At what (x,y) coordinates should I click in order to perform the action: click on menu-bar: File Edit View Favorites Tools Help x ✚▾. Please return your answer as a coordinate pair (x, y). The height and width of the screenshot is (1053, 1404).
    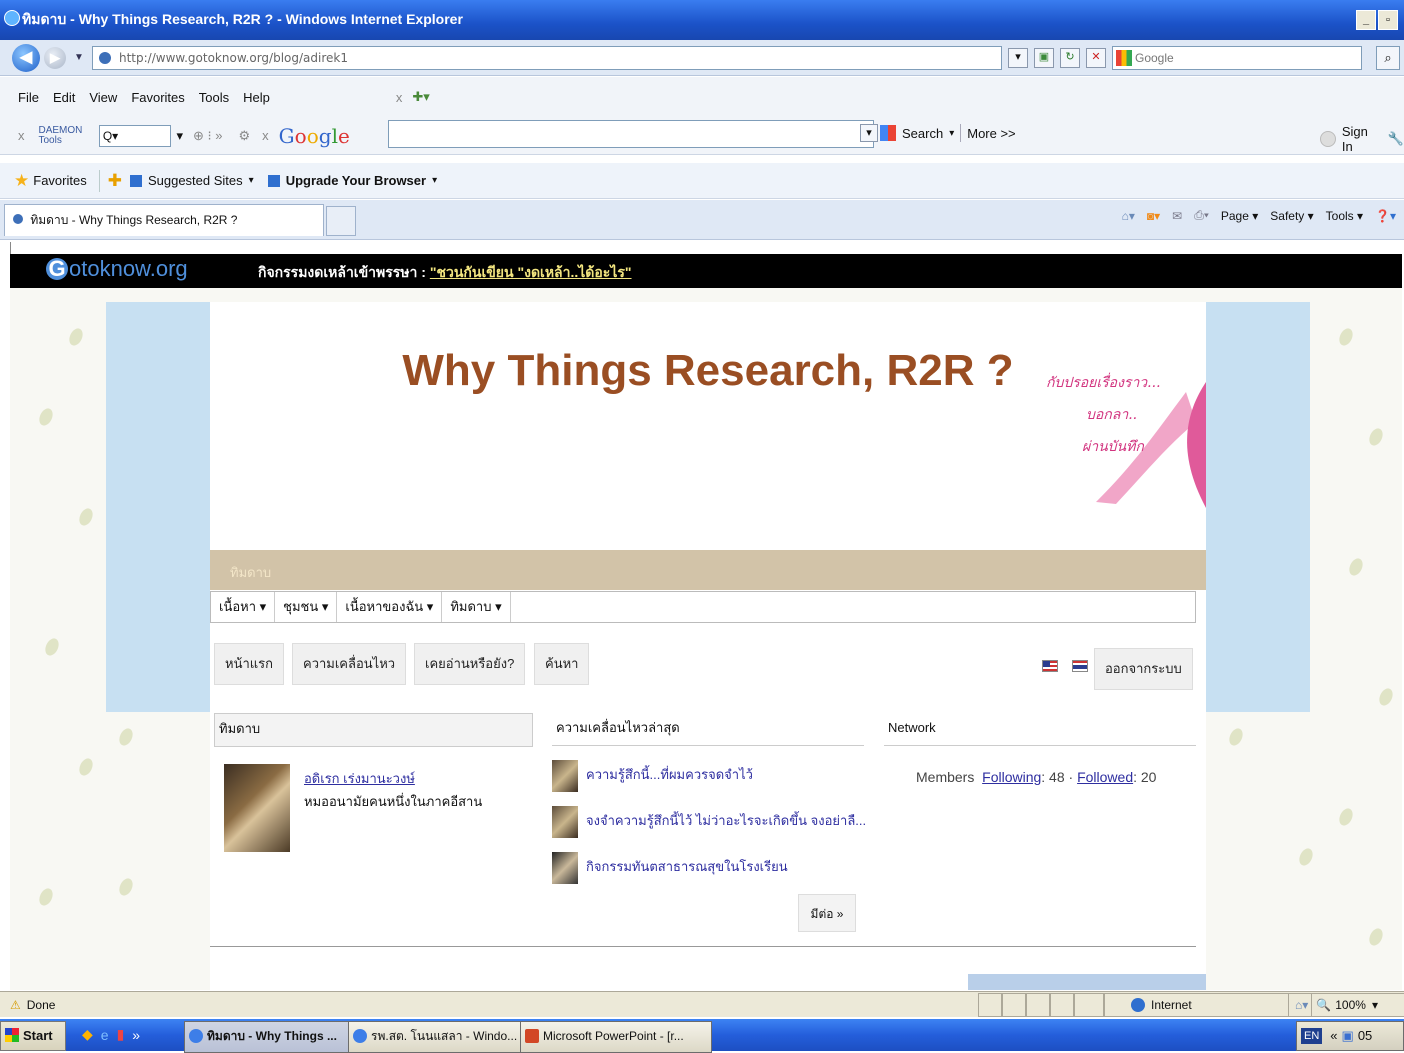
    Looking at the image, I should click on (702, 97).